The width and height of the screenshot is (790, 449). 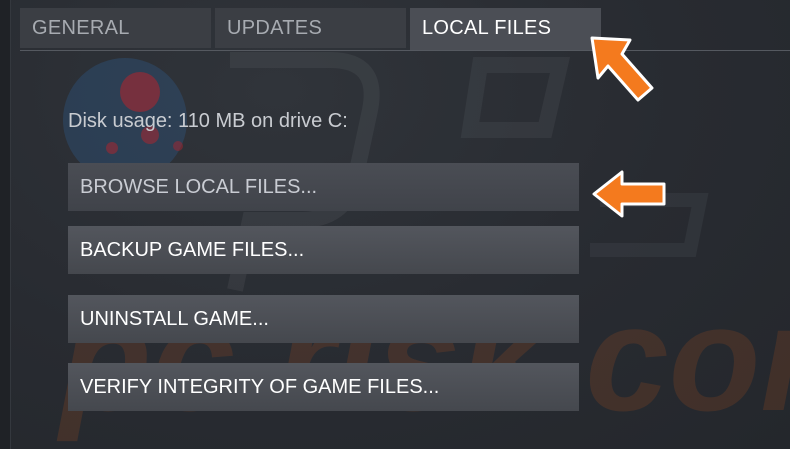 I want to click on tab-bar: GENERAL UPDATES LOCAL FILES, so click(x=405, y=29).